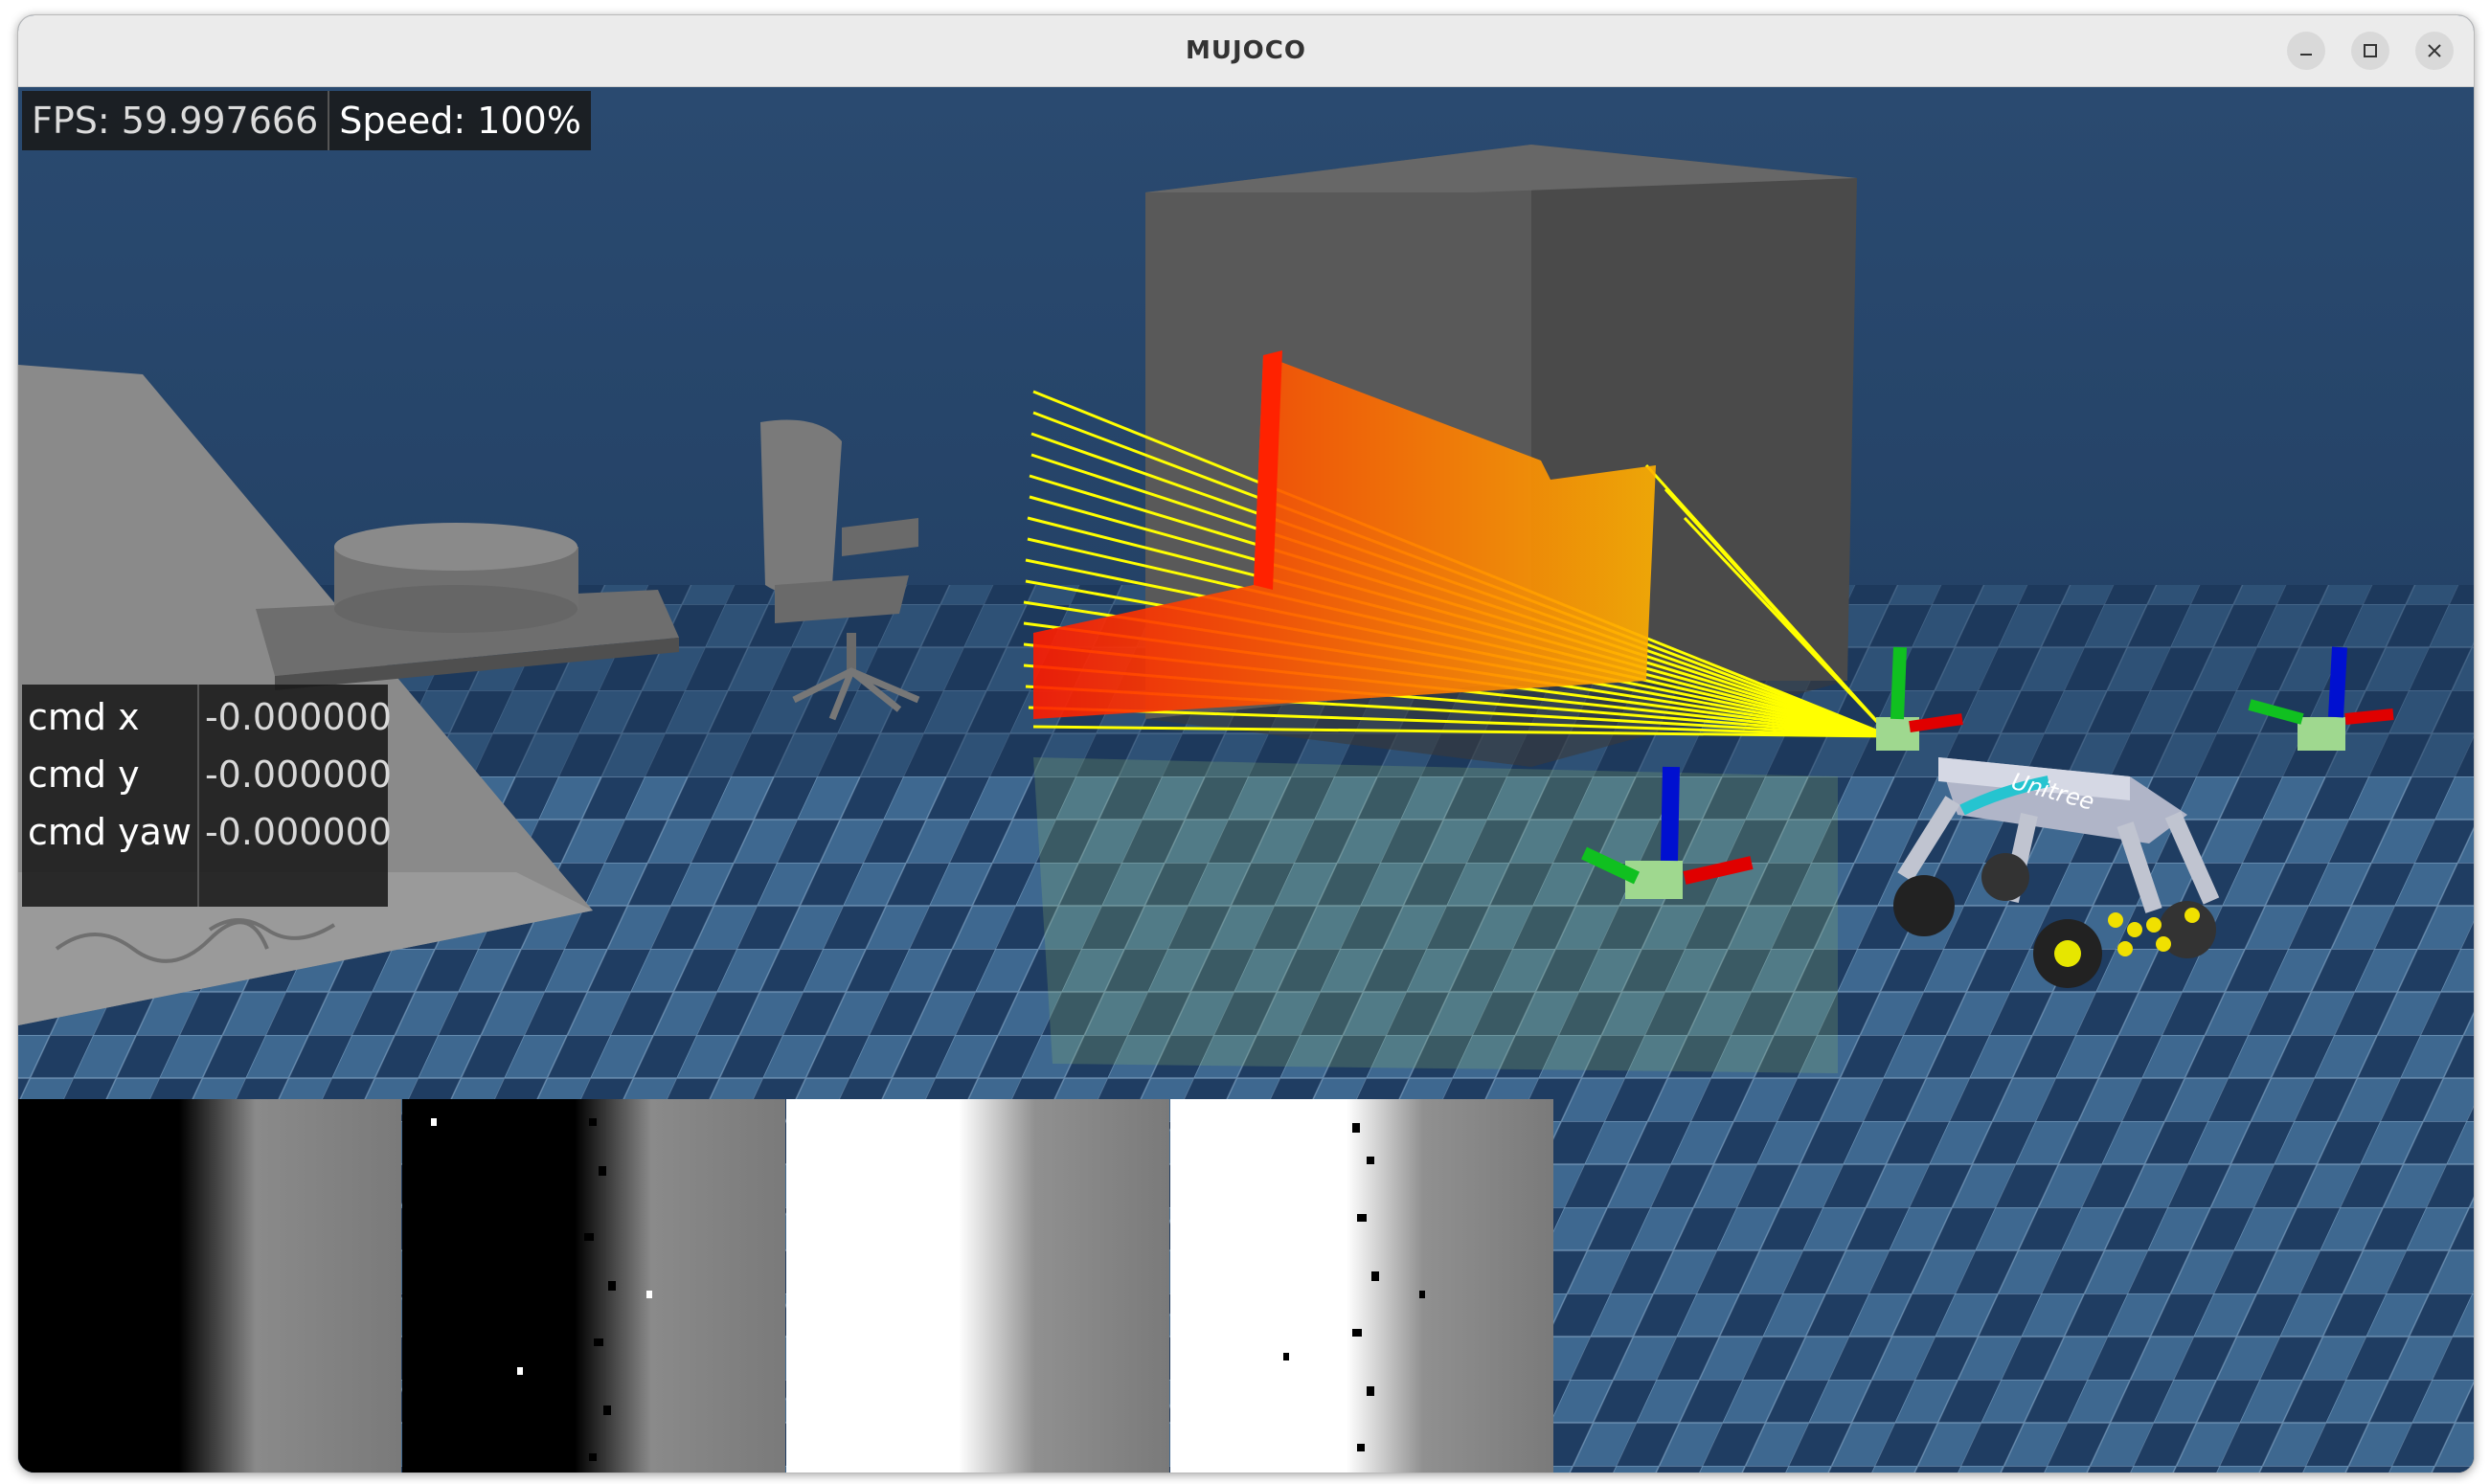 This screenshot has width=2490, height=1484. What do you see at coordinates (176, 121) in the screenshot?
I see `fps-readout: FPS: 59.997666` at bounding box center [176, 121].